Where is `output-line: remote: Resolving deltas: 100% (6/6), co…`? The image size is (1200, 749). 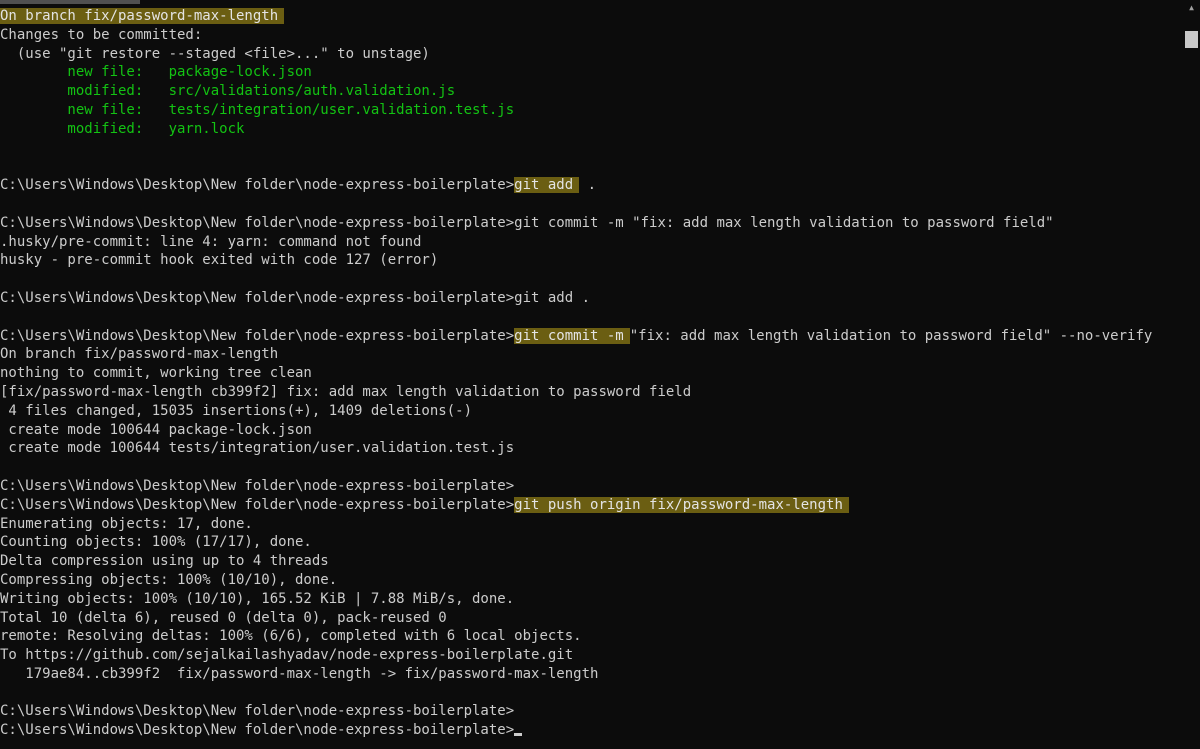
output-line: remote: Resolving deltas: 100% (6/6), co… is located at coordinates (291, 636).